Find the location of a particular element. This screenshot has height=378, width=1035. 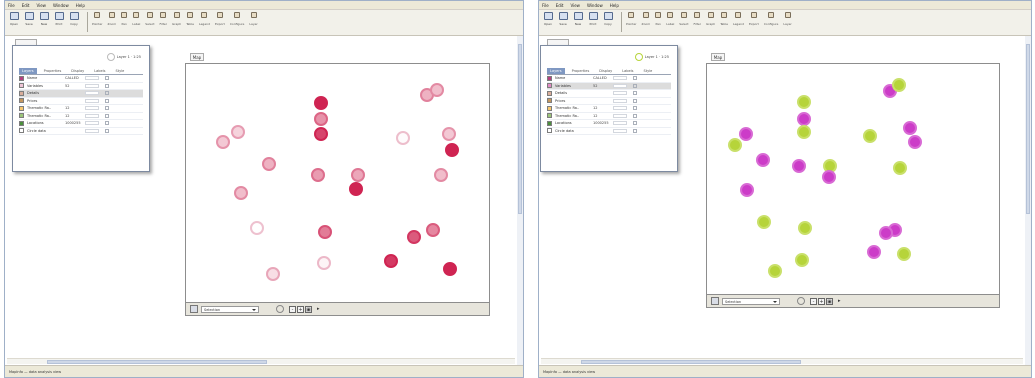

tab-display: Display is located at coordinates (77, 71).